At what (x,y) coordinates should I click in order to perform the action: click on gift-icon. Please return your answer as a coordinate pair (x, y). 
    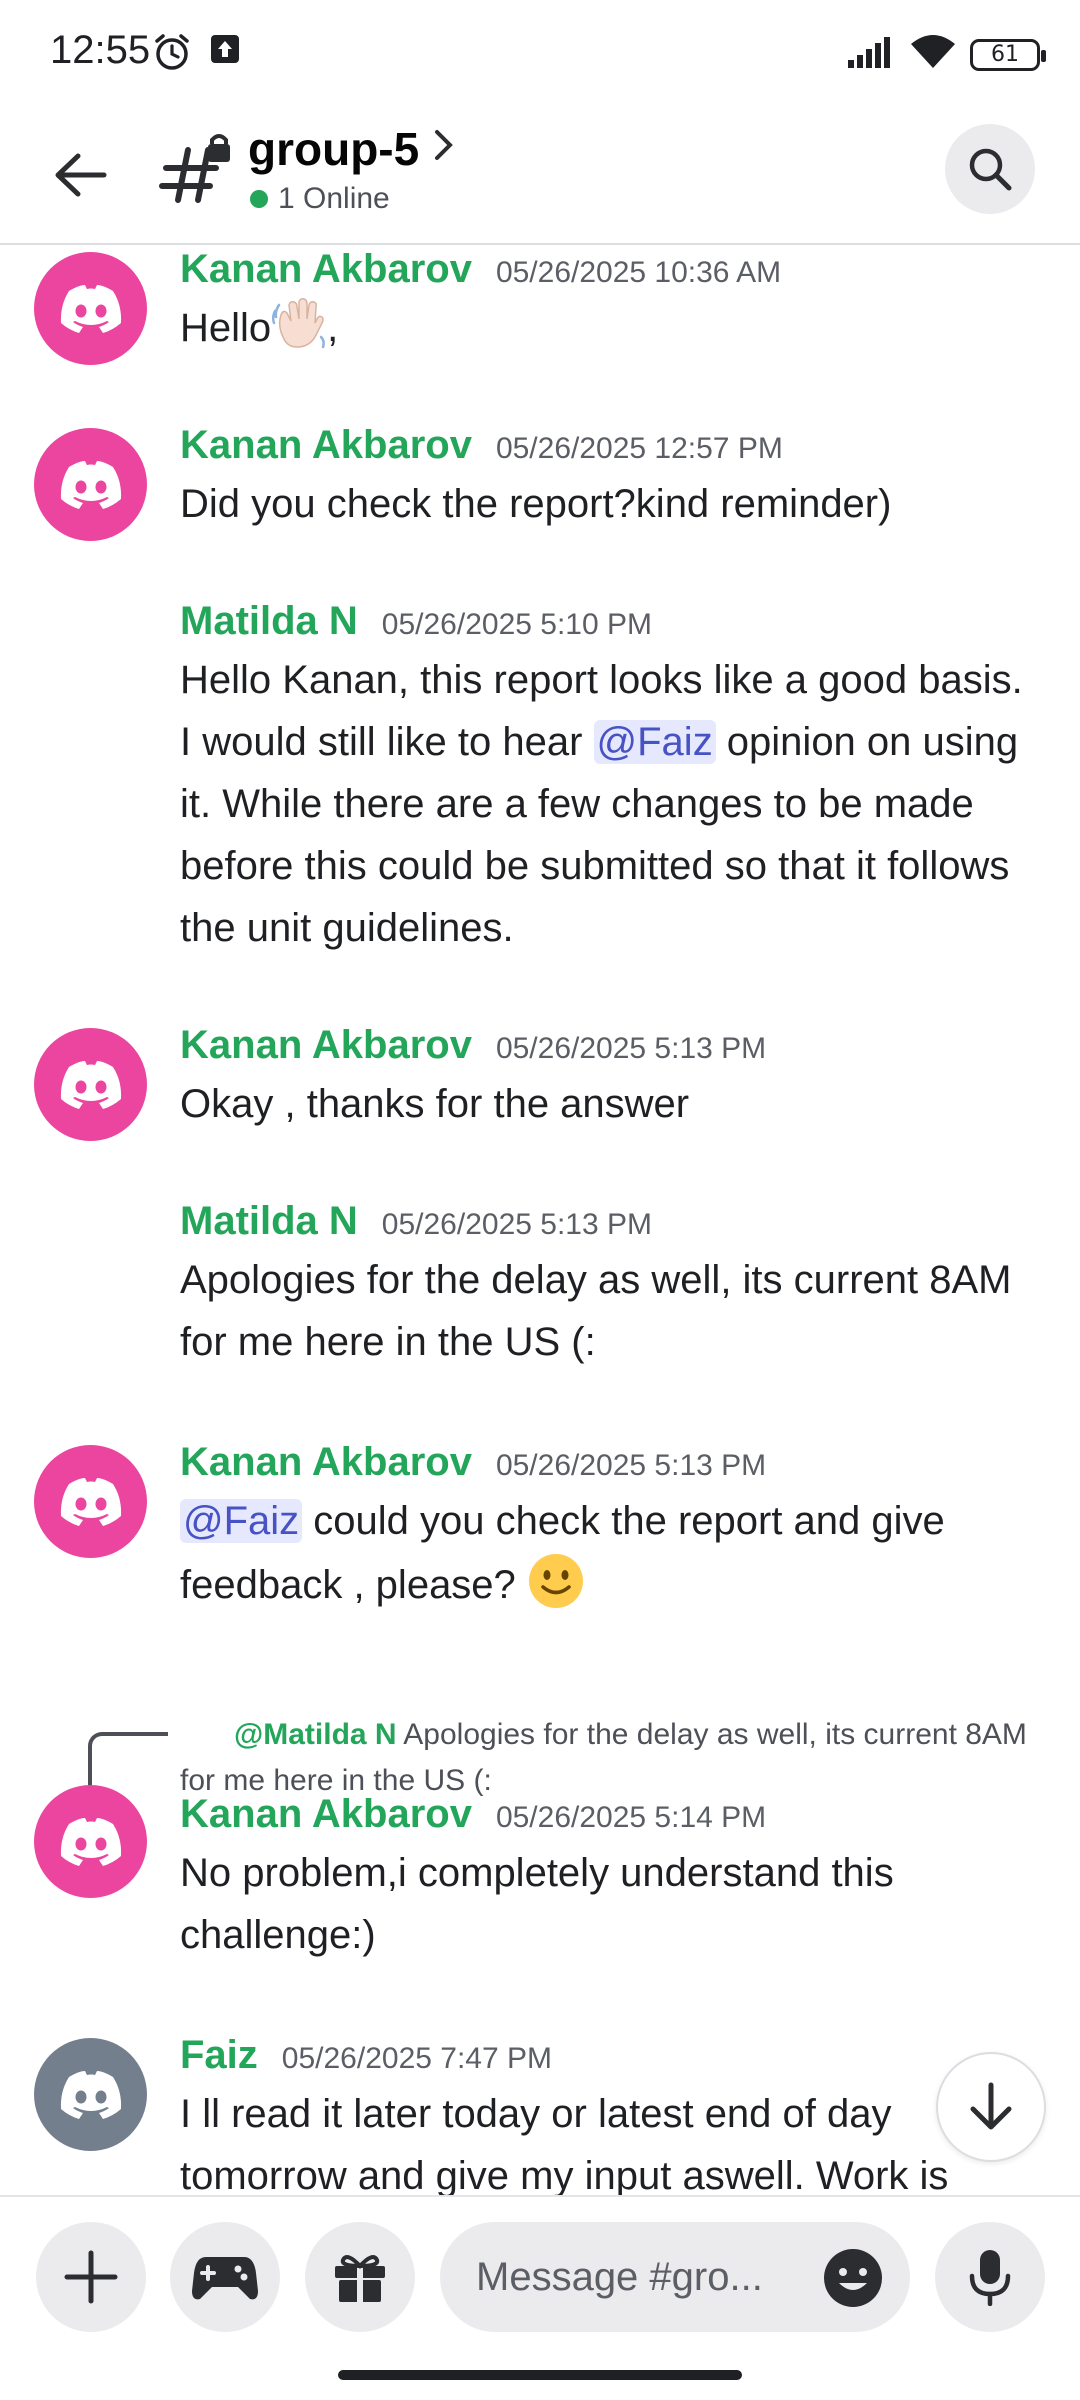
    Looking at the image, I should click on (360, 2278).